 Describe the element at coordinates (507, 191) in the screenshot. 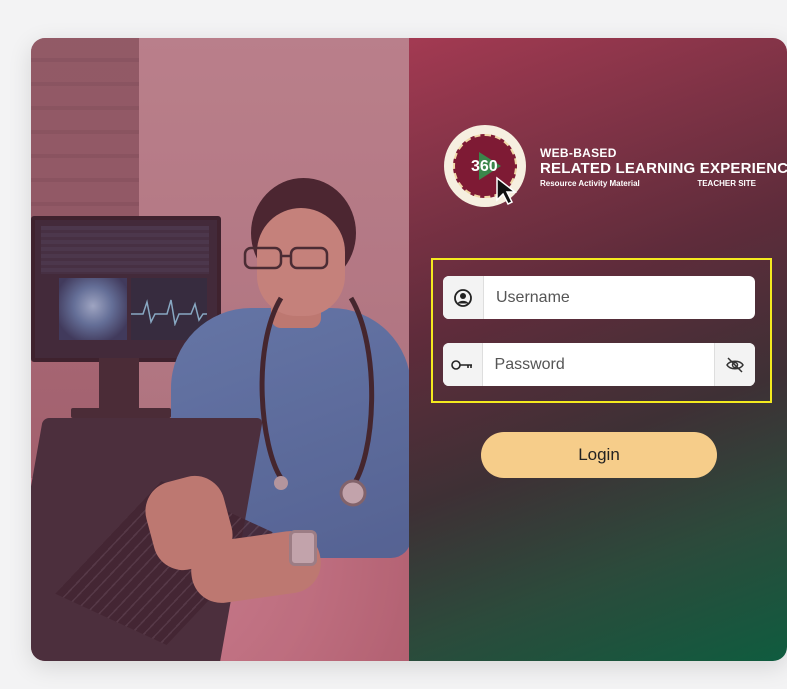

I see `cursor-icon` at that location.